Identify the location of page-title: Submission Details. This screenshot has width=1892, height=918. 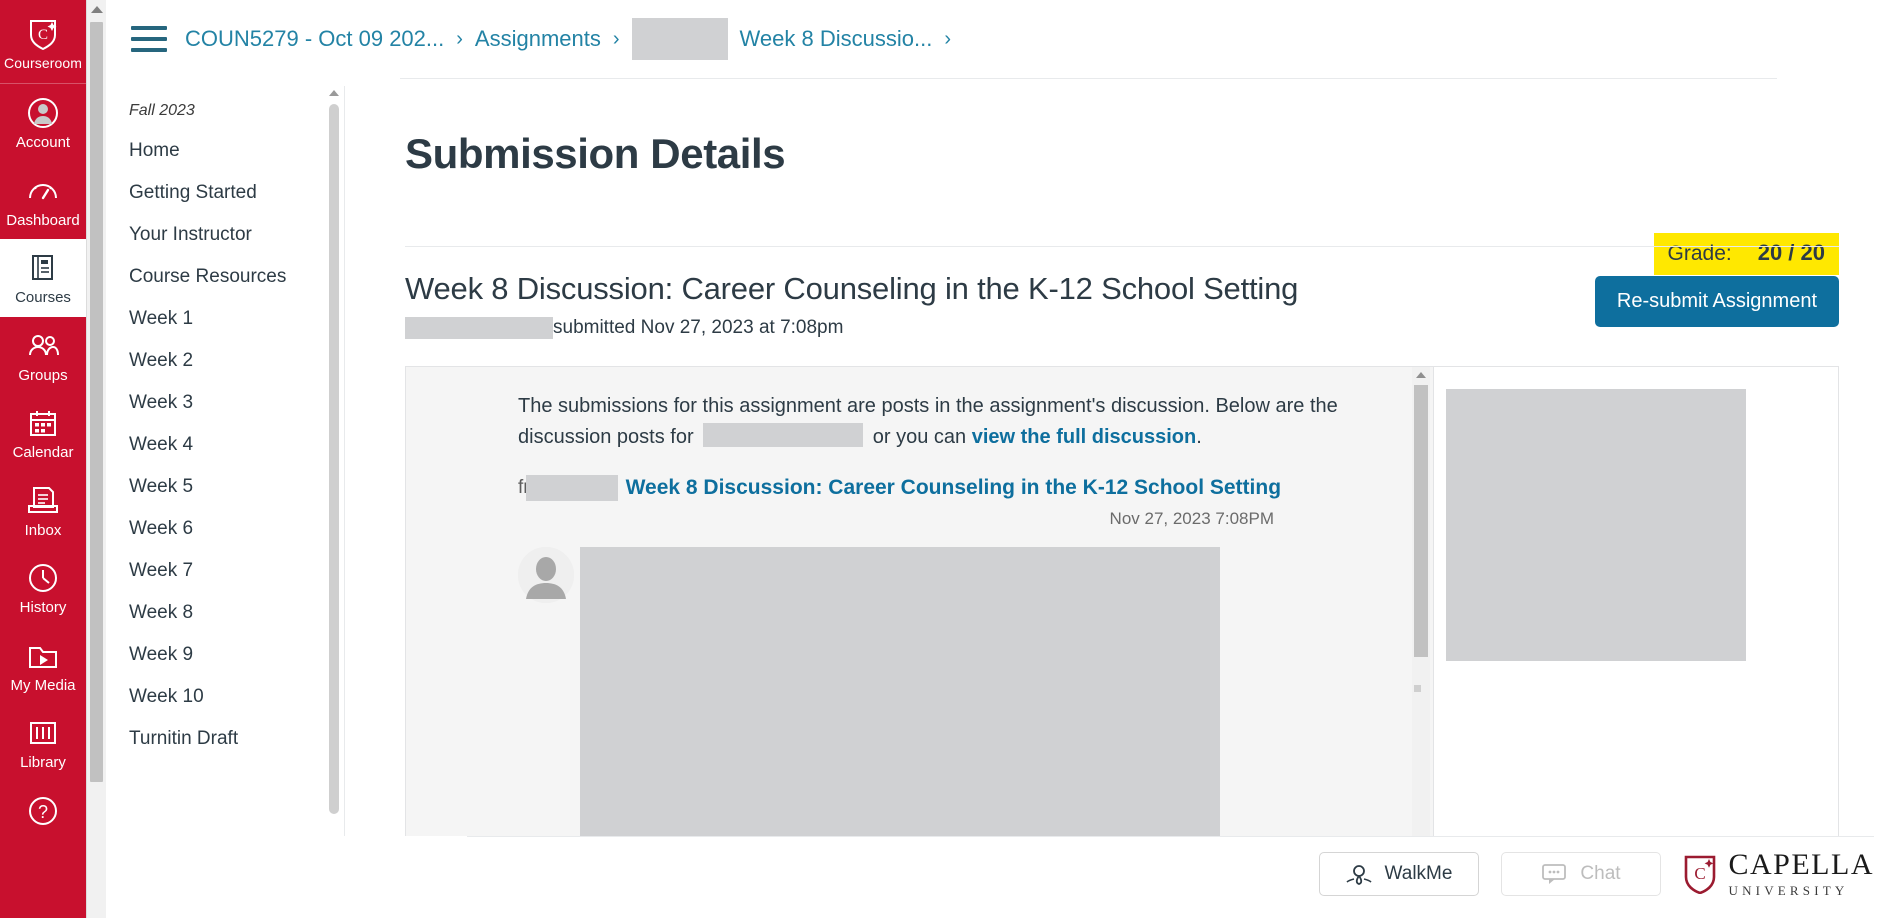
(595, 153).